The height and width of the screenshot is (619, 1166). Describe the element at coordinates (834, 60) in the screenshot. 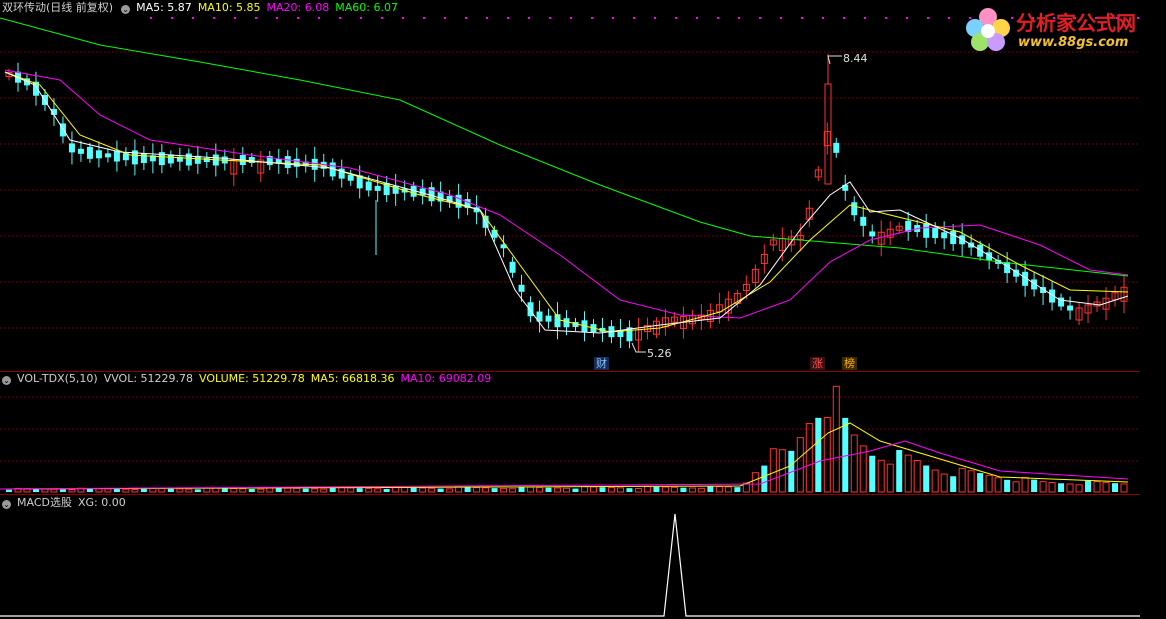

I see `high-pointer` at that location.